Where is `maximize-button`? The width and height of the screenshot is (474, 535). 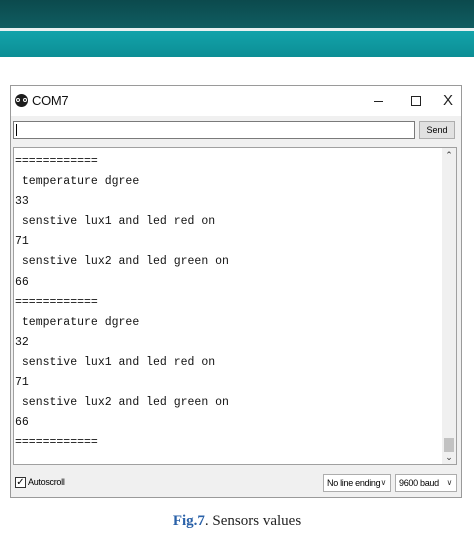
maximize-button is located at coordinates (416, 101).